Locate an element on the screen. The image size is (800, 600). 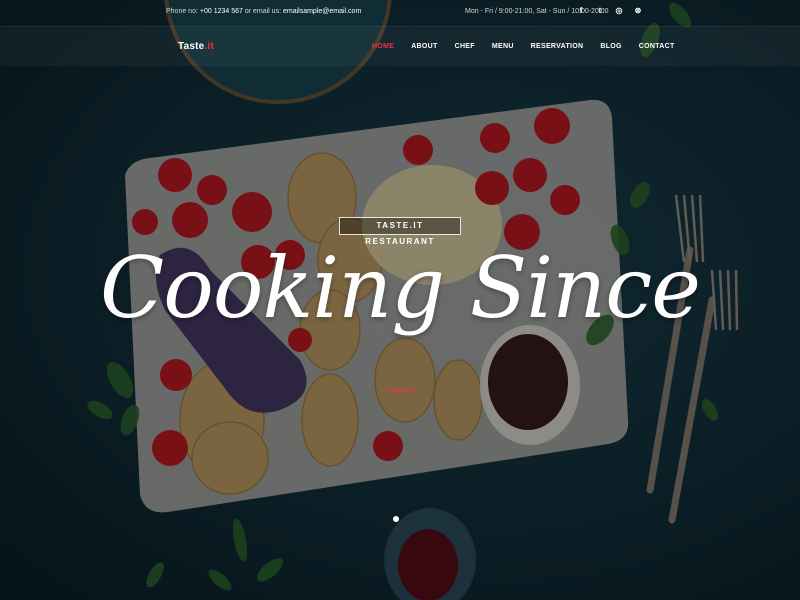
nav-item-reservation: RESERVATION is located at coordinates (557, 46).